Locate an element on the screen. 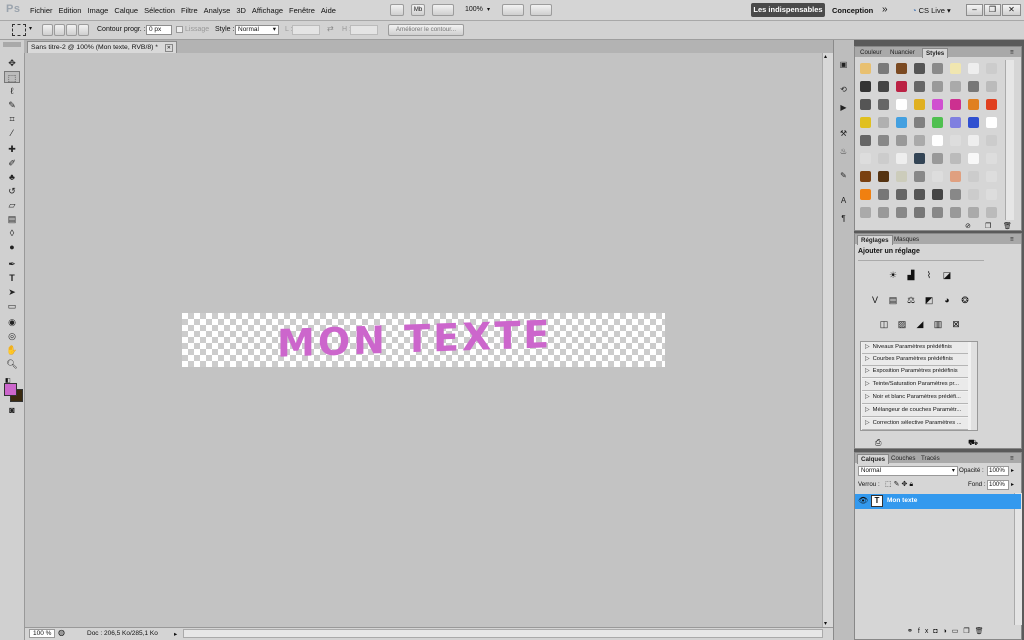  3d-orbit-tool-icon: ◎ is located at coordinates (12, 336).